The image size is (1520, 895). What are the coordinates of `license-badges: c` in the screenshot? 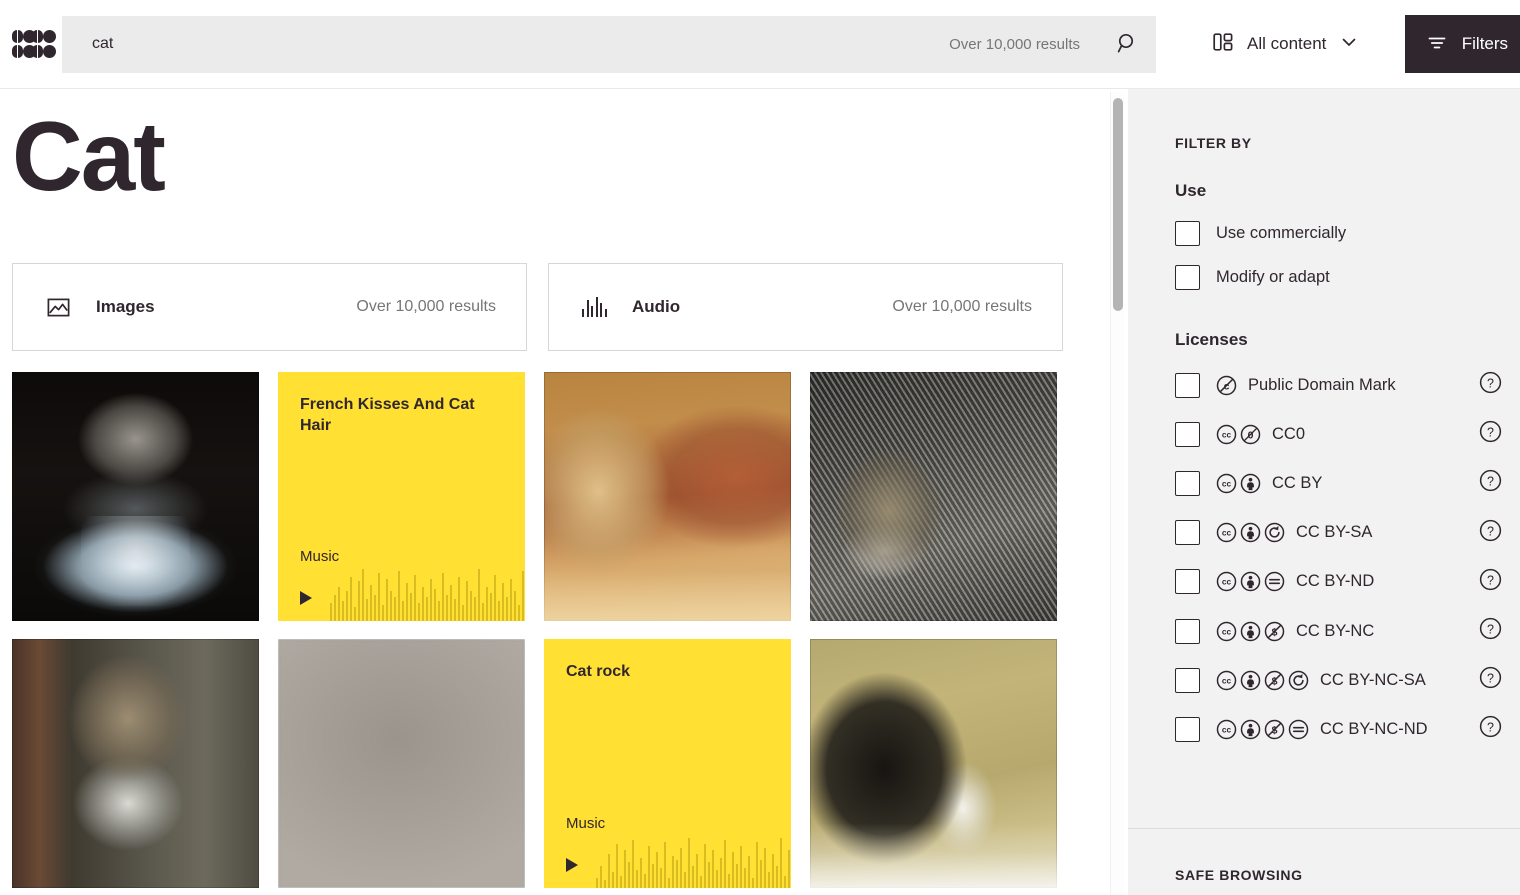 It's located at (1226, 385).